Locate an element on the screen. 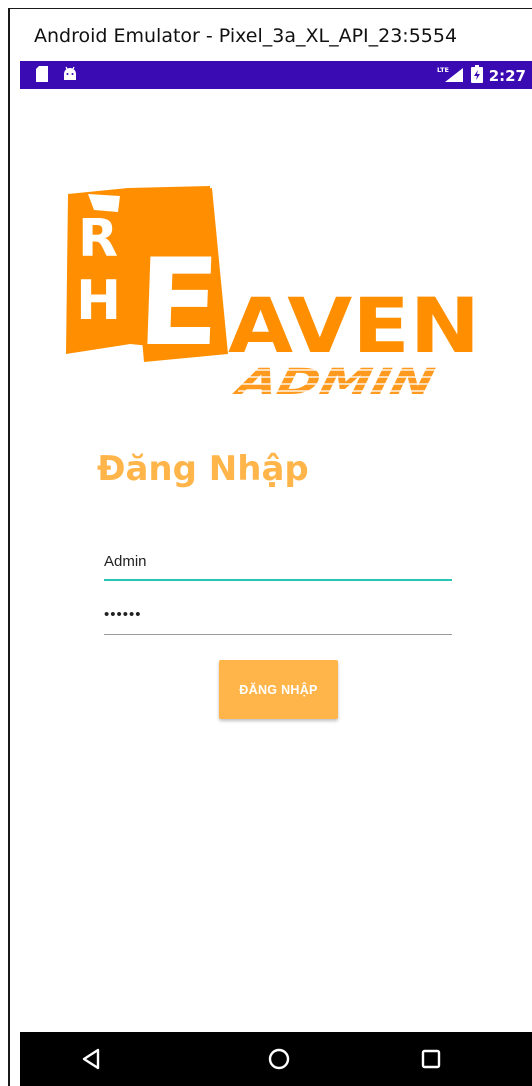  logo-letter-h: H is located at coordinates (98, 300).